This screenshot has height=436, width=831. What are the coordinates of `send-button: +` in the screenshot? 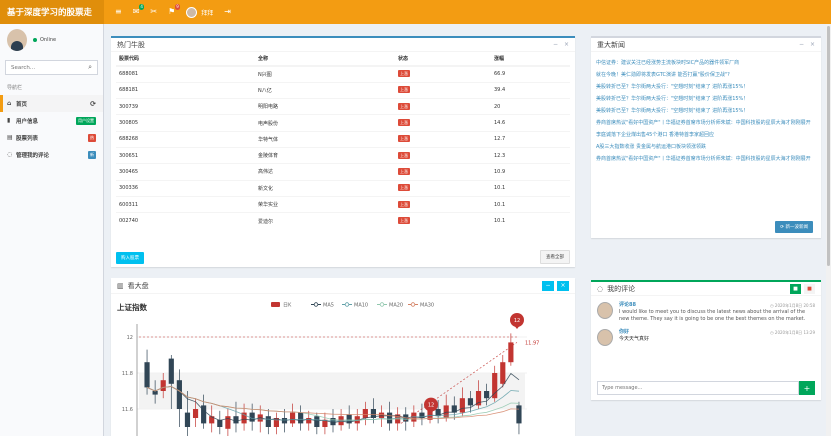 It's located at (807, 388).